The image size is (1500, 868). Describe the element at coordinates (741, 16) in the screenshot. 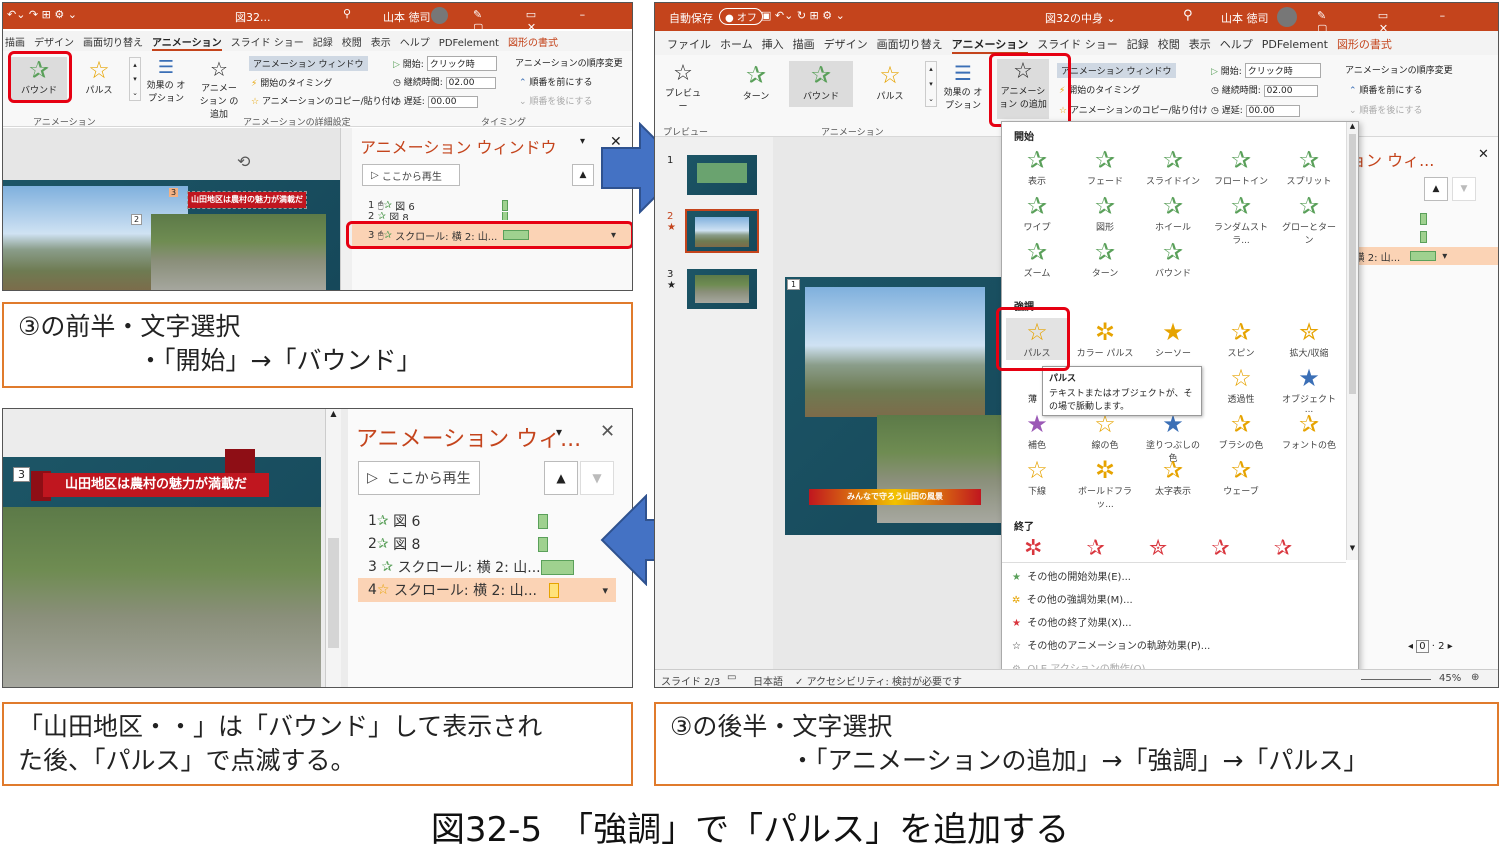

I see `autosave-toggle: ● オフ` at that location.